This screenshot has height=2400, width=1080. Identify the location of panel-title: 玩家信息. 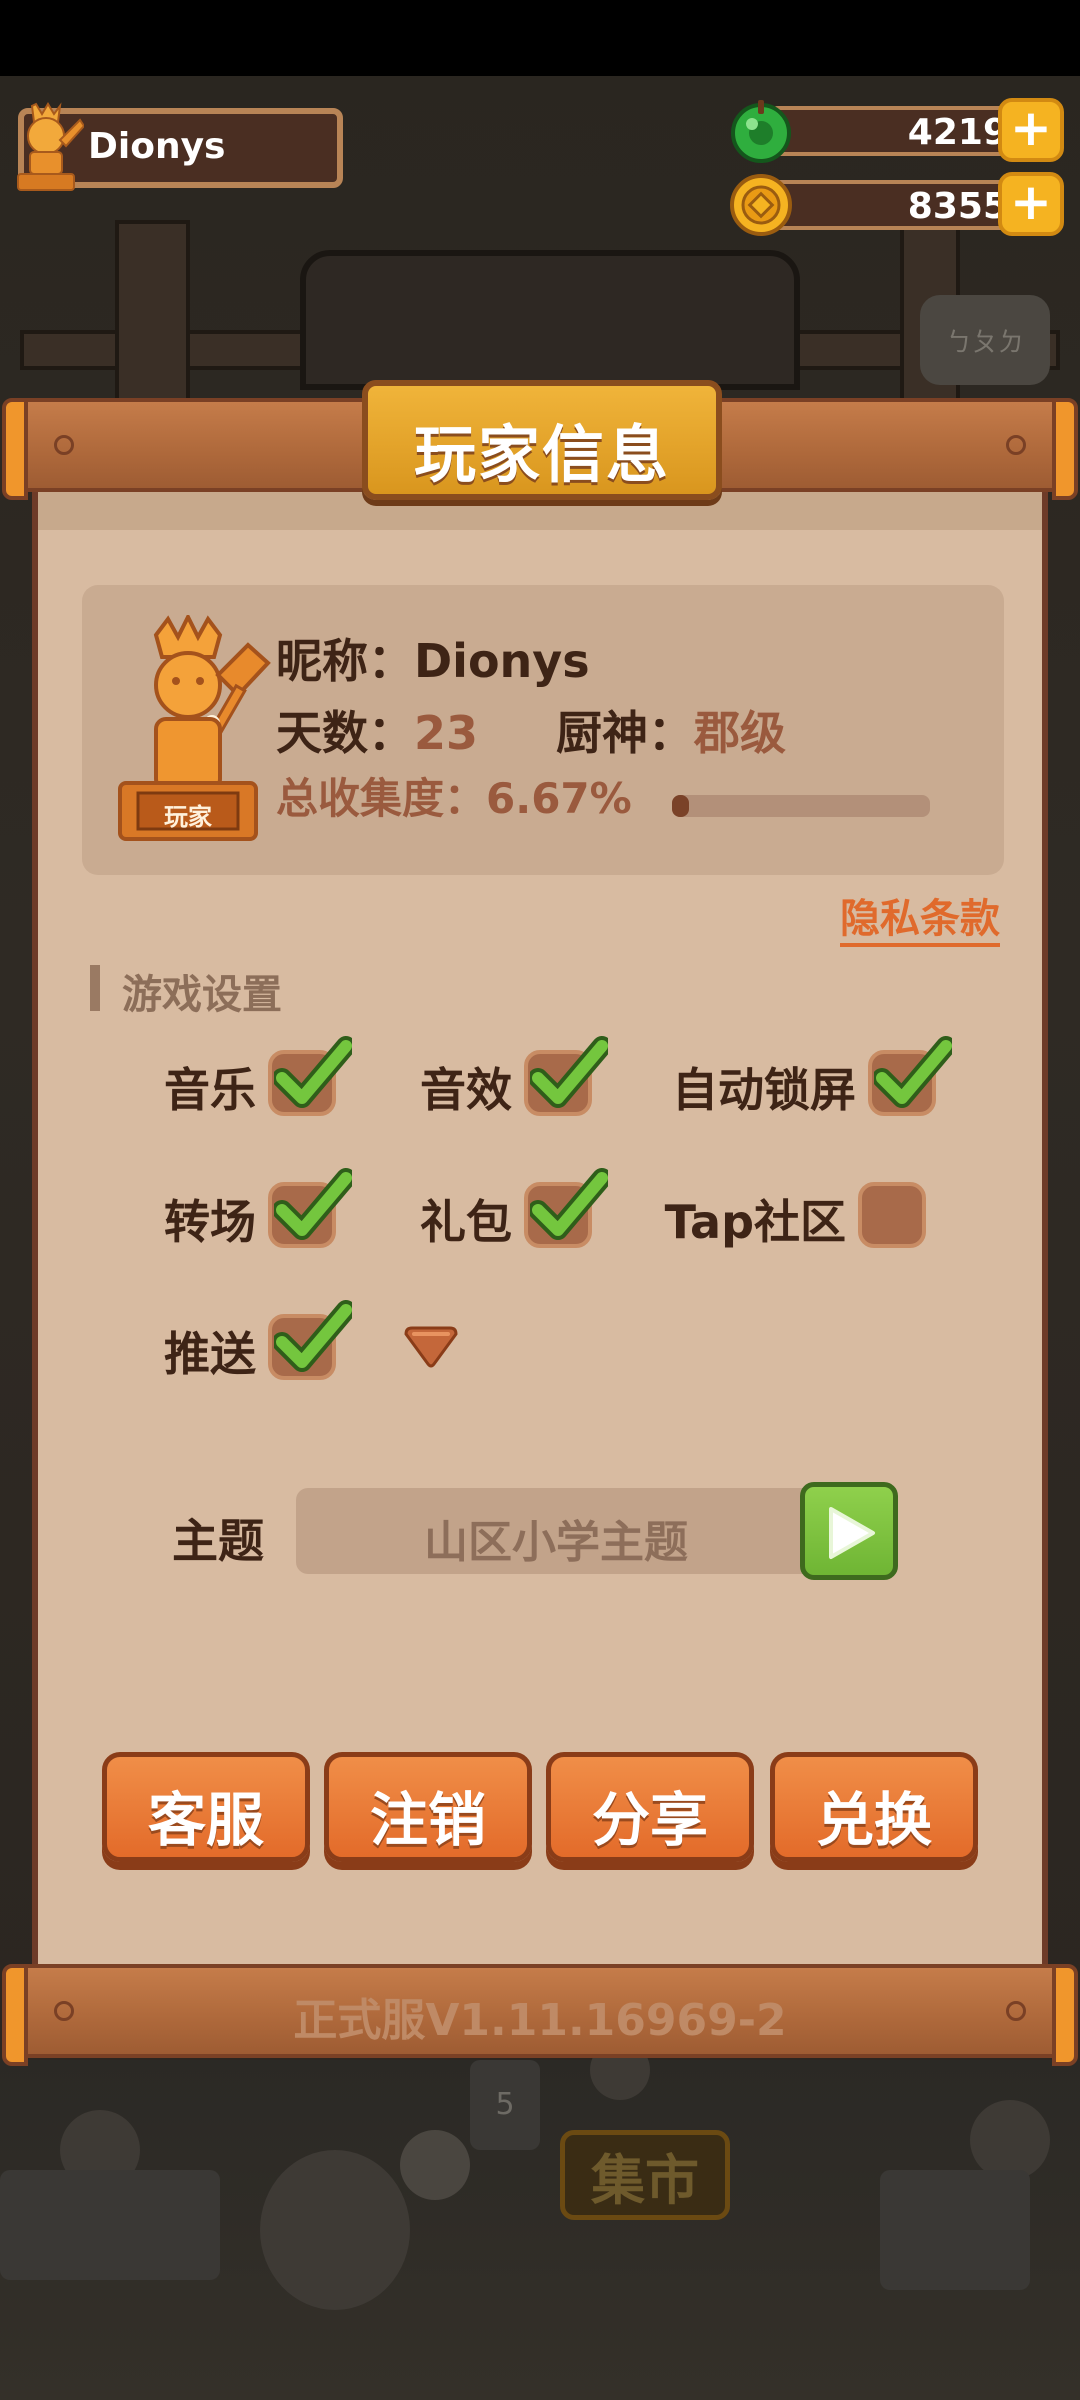
(541, 454).